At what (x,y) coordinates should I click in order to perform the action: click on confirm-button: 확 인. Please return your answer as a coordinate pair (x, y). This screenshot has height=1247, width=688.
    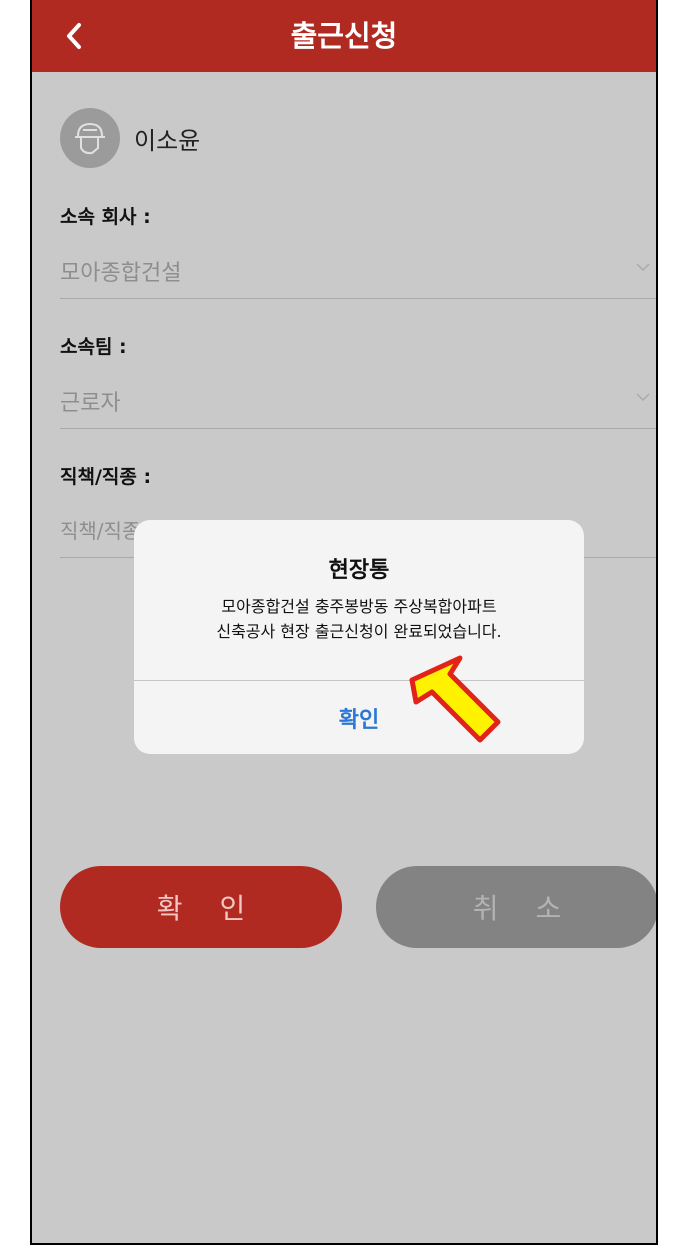
    Looking at the image, I should click on (201, 907).